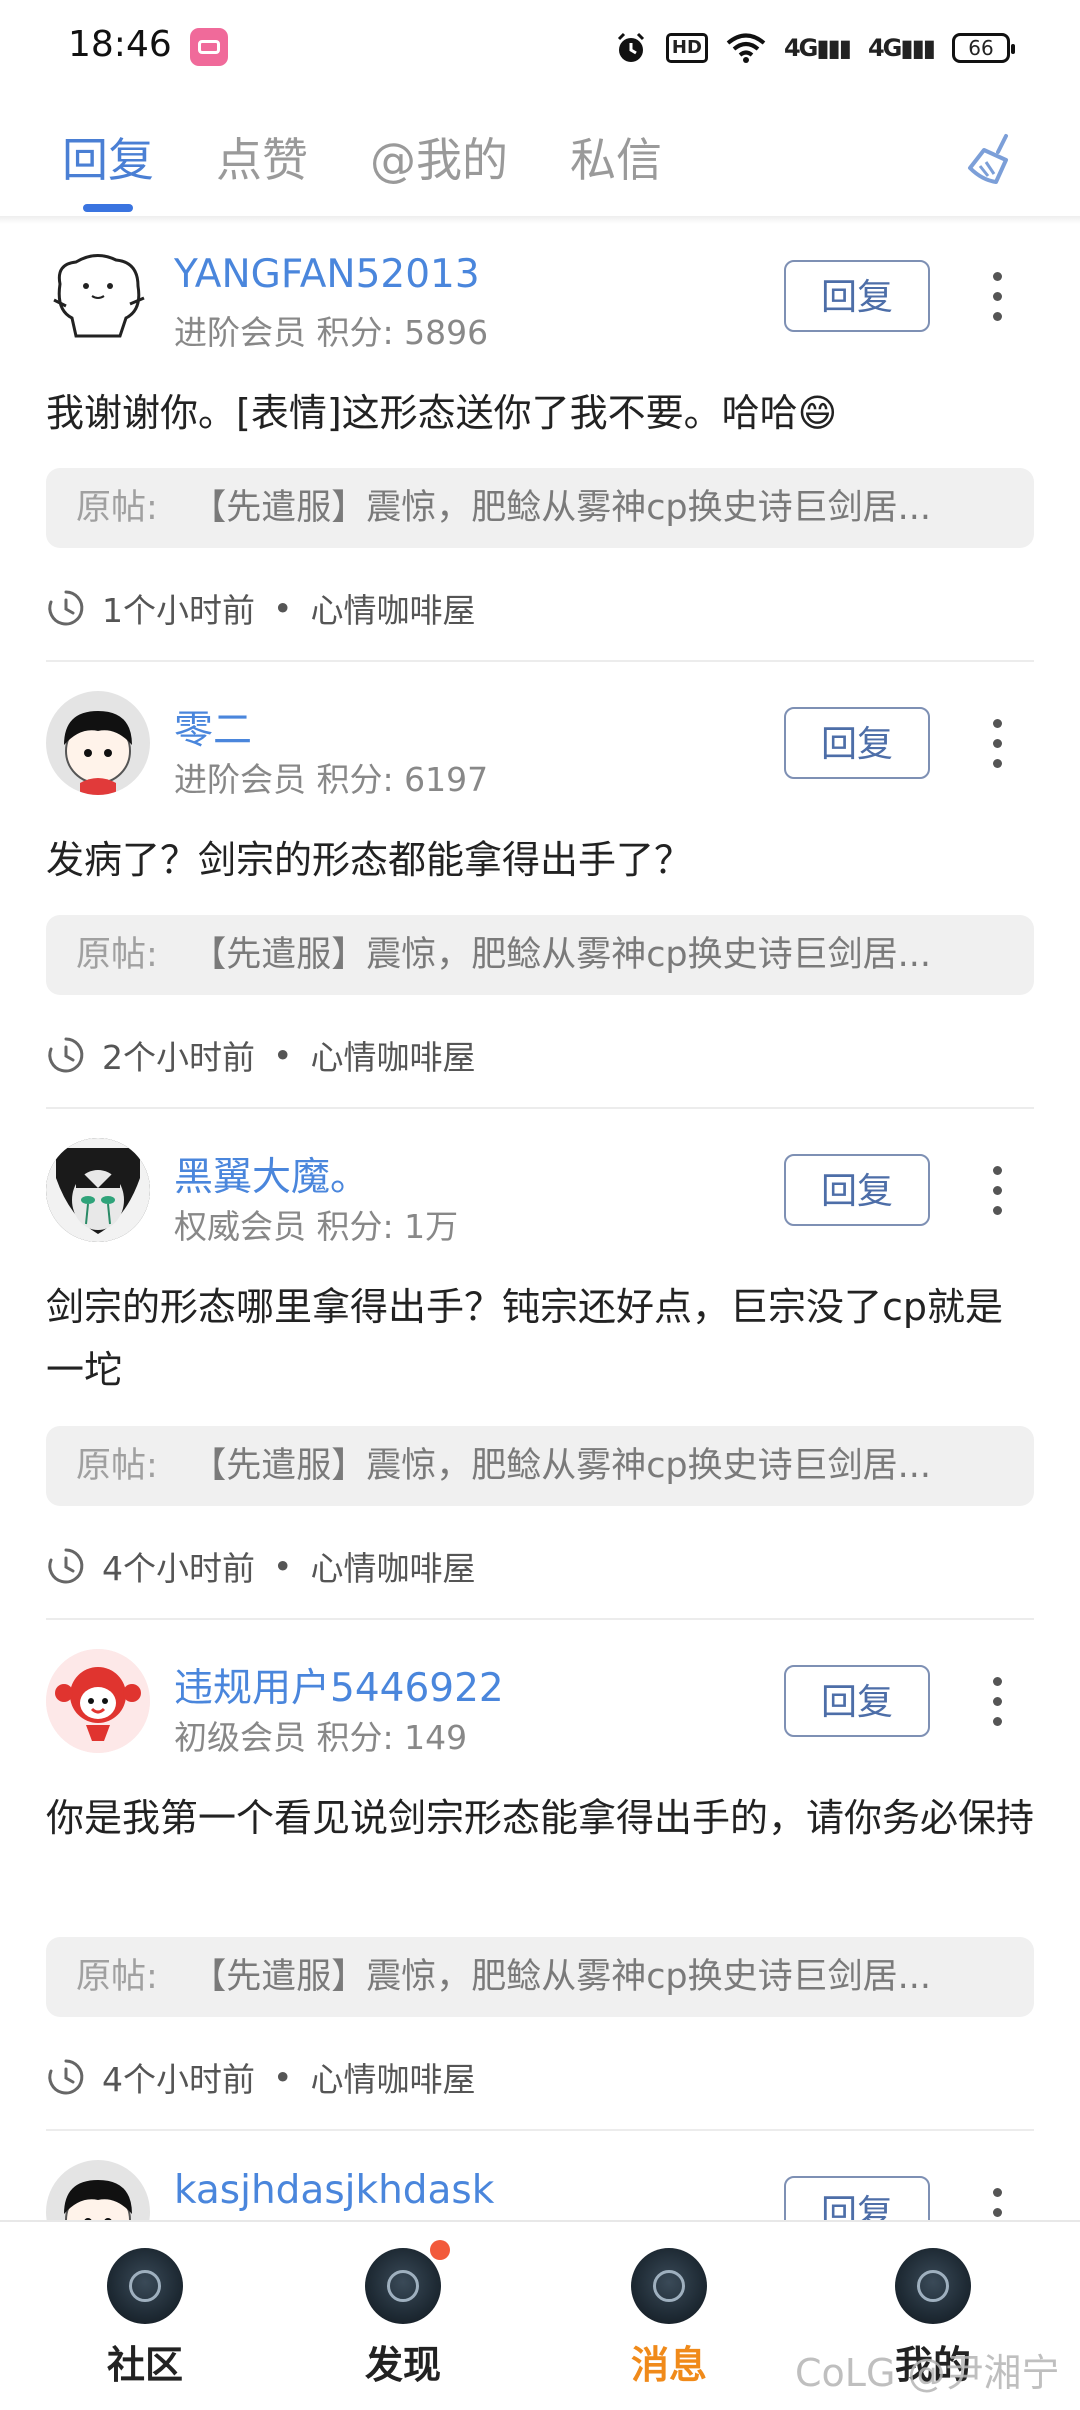 The height and width of the screenshot is (2410, 1080). Describe the element at coordinates (144, 2365) in the screenshot. I see `nav-label: 社区` at that location.